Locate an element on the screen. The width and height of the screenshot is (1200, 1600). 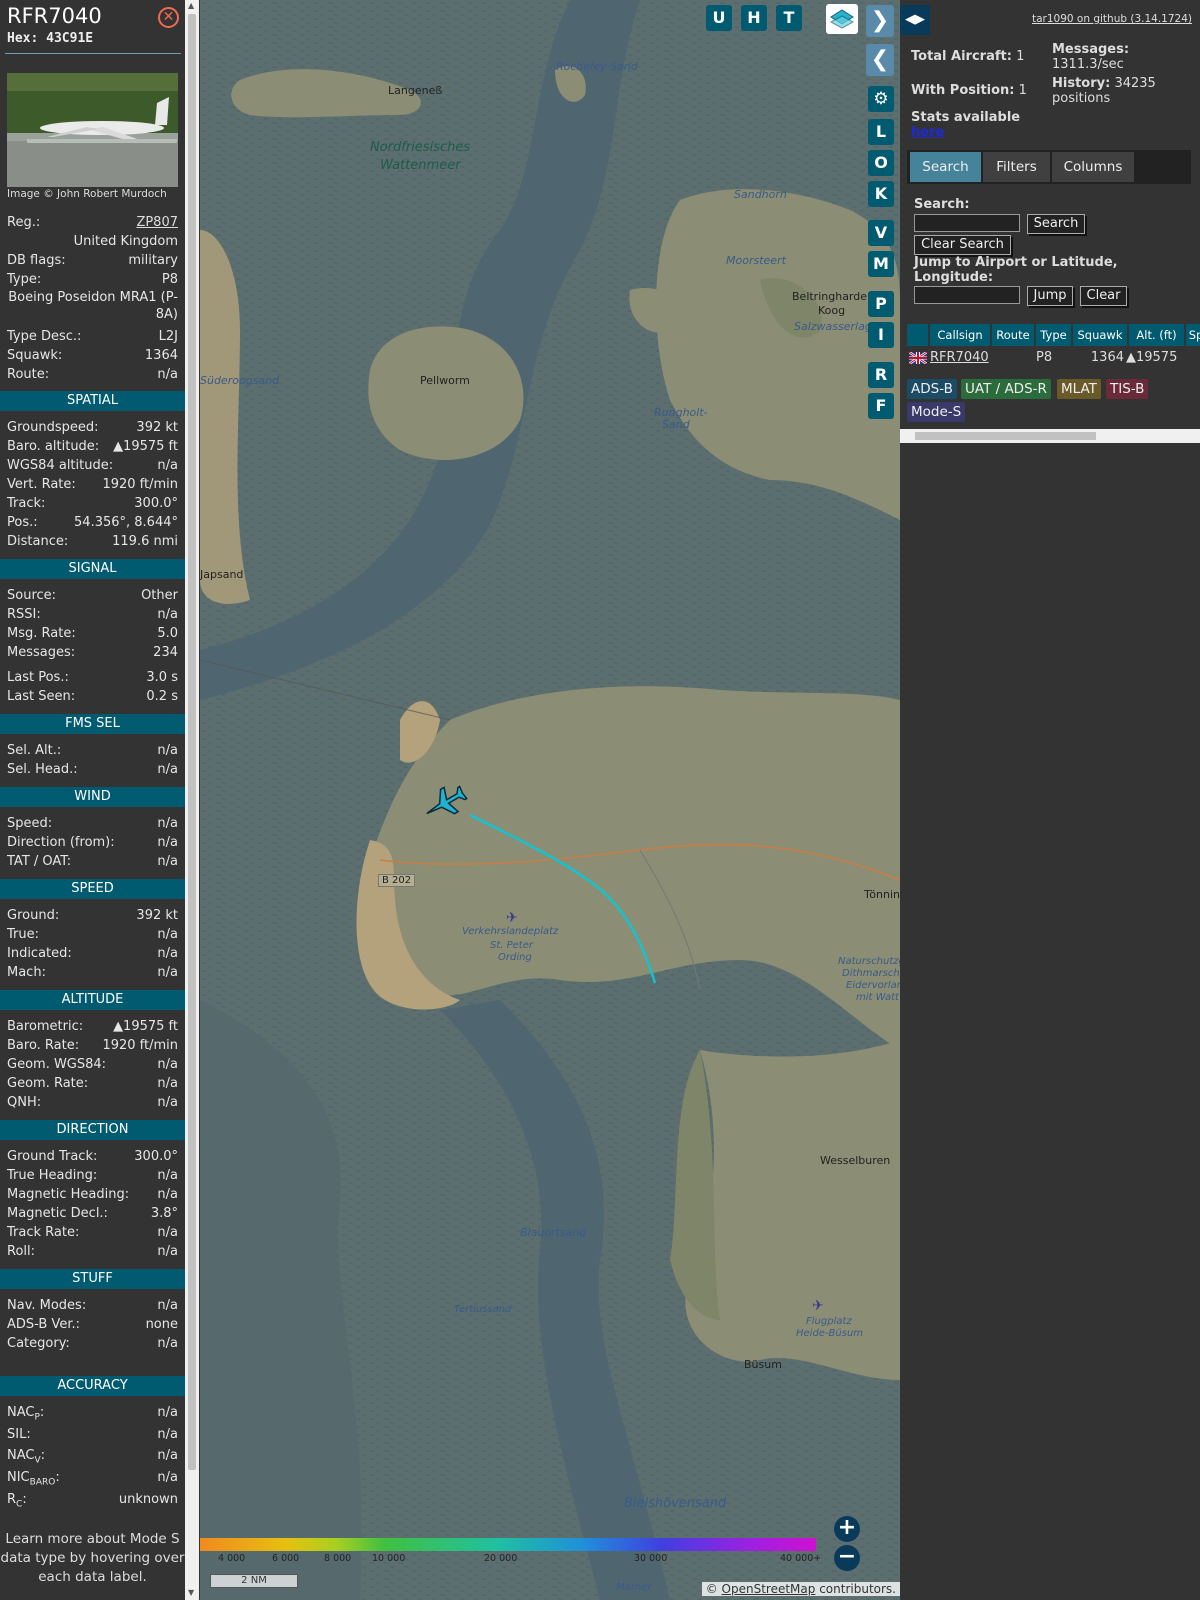
section-wind: WIND is located at coordinates (92, 797).